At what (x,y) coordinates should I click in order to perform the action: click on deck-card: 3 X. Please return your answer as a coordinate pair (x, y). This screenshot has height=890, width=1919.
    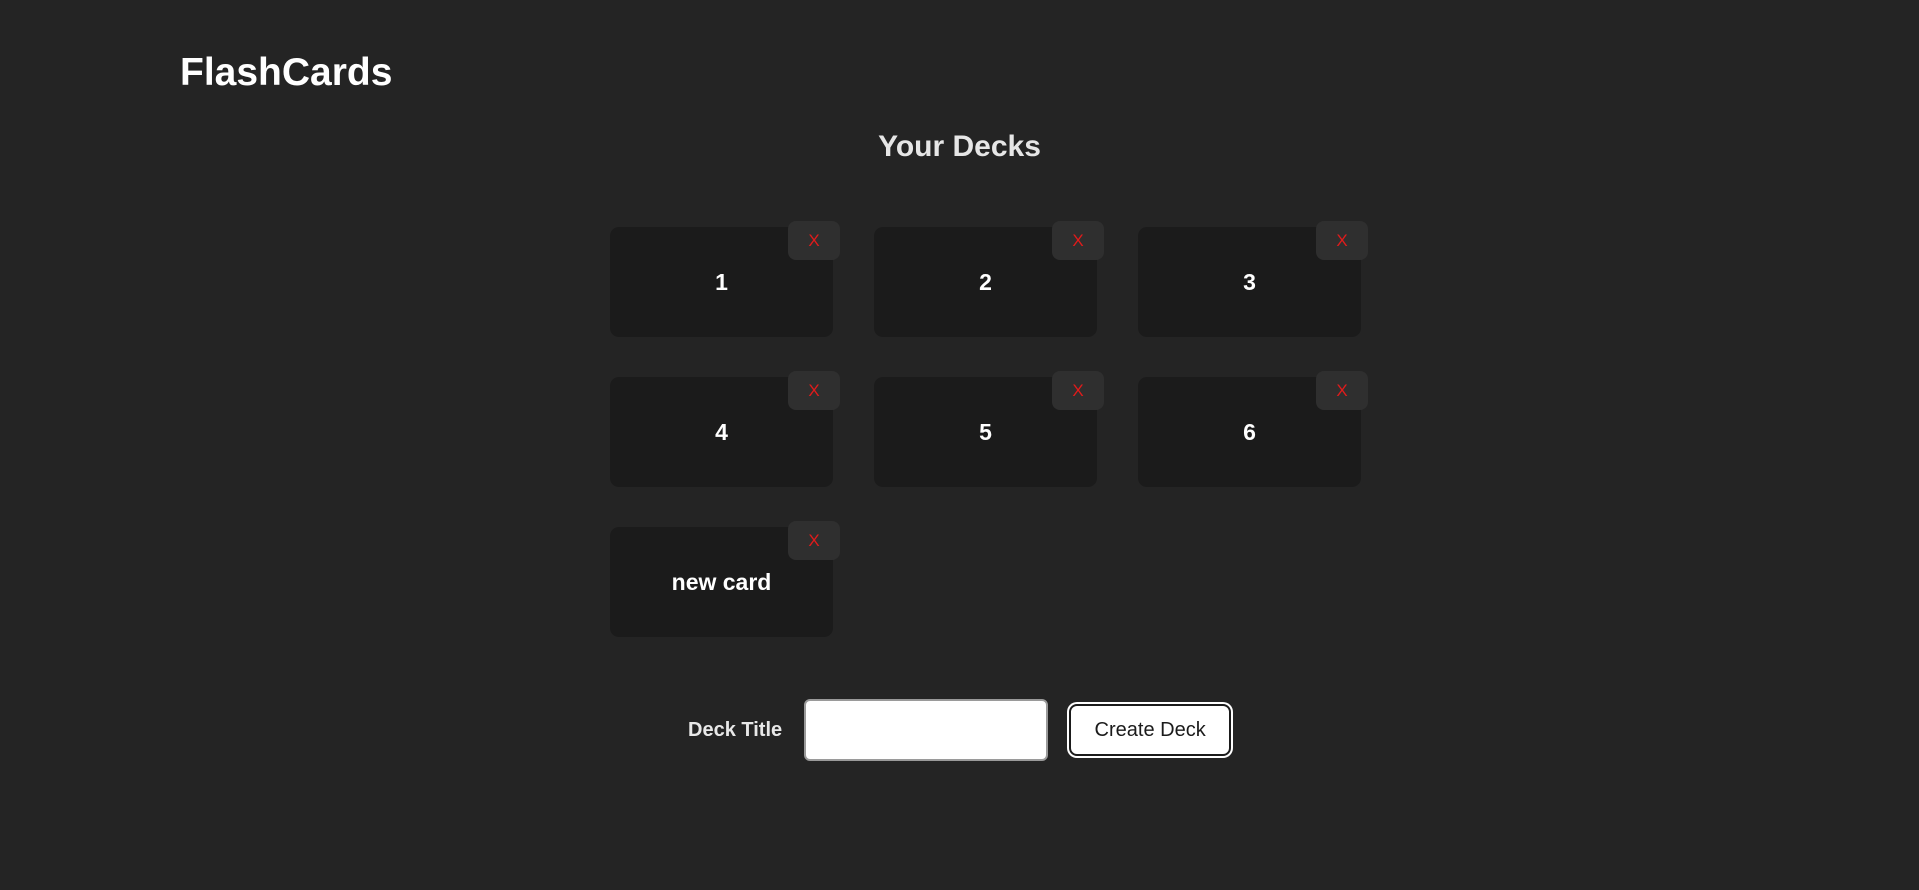
    Looking at the image, I should click on (1253, 279).